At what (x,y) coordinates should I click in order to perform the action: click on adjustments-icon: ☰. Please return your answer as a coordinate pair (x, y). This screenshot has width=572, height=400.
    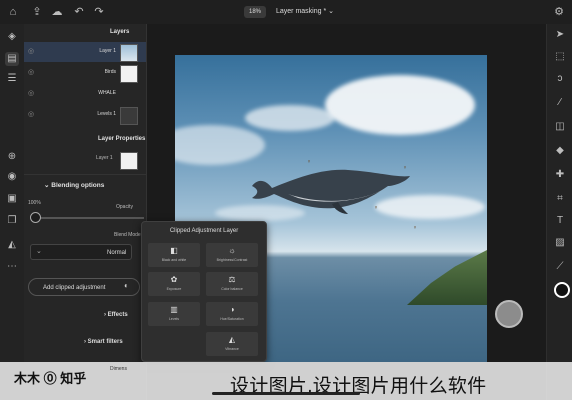
    Looking at the image, I should click on (12, 79).